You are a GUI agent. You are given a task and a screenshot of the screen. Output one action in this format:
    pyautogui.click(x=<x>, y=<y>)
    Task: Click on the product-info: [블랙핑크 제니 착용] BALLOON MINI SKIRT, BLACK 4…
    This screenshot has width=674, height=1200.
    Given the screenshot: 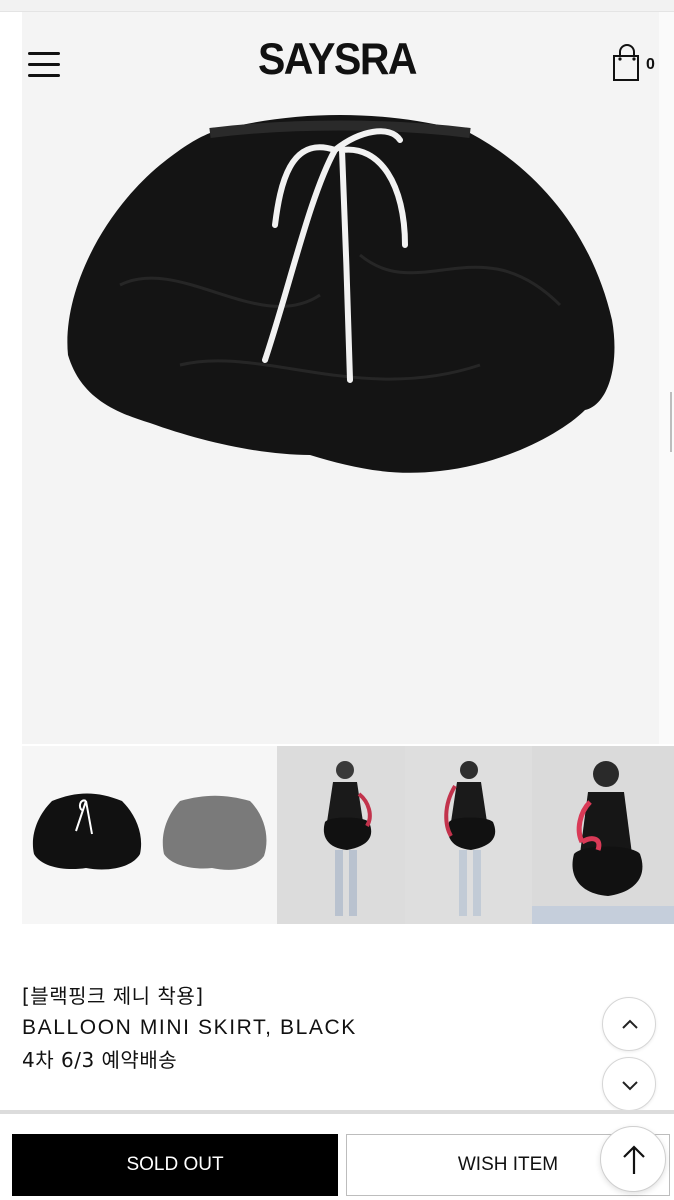 What is the action you would take?
    pyautogui.click(x=302, y=1028)
    